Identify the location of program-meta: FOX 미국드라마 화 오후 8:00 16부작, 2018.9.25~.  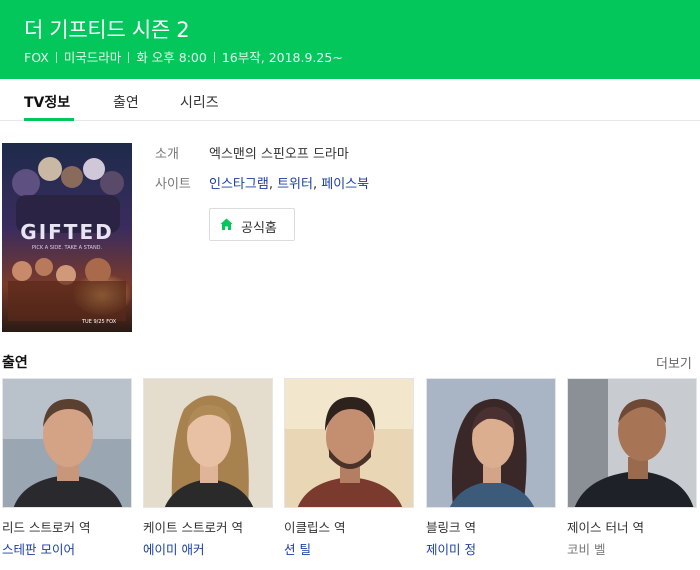
(183, 56).